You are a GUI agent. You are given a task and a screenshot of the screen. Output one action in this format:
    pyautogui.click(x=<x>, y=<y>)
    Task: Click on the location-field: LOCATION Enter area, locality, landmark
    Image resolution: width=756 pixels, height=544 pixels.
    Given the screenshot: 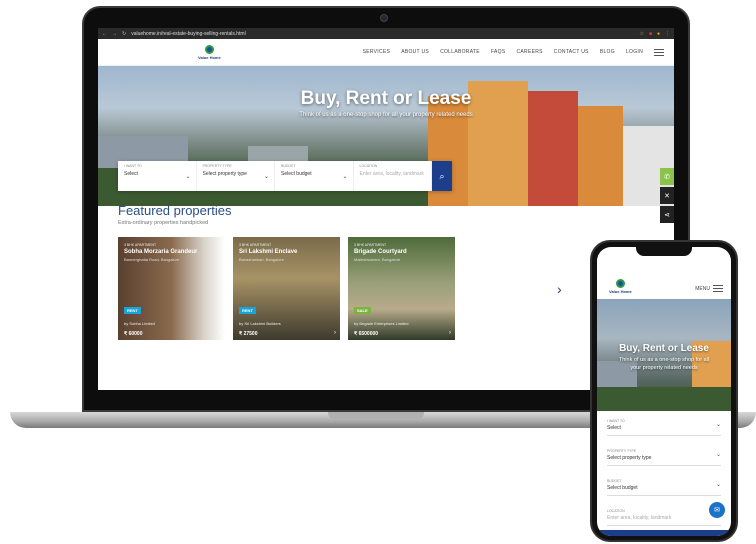 What is the action you would take?
    pyautogui.click(x=393, y=176)
    